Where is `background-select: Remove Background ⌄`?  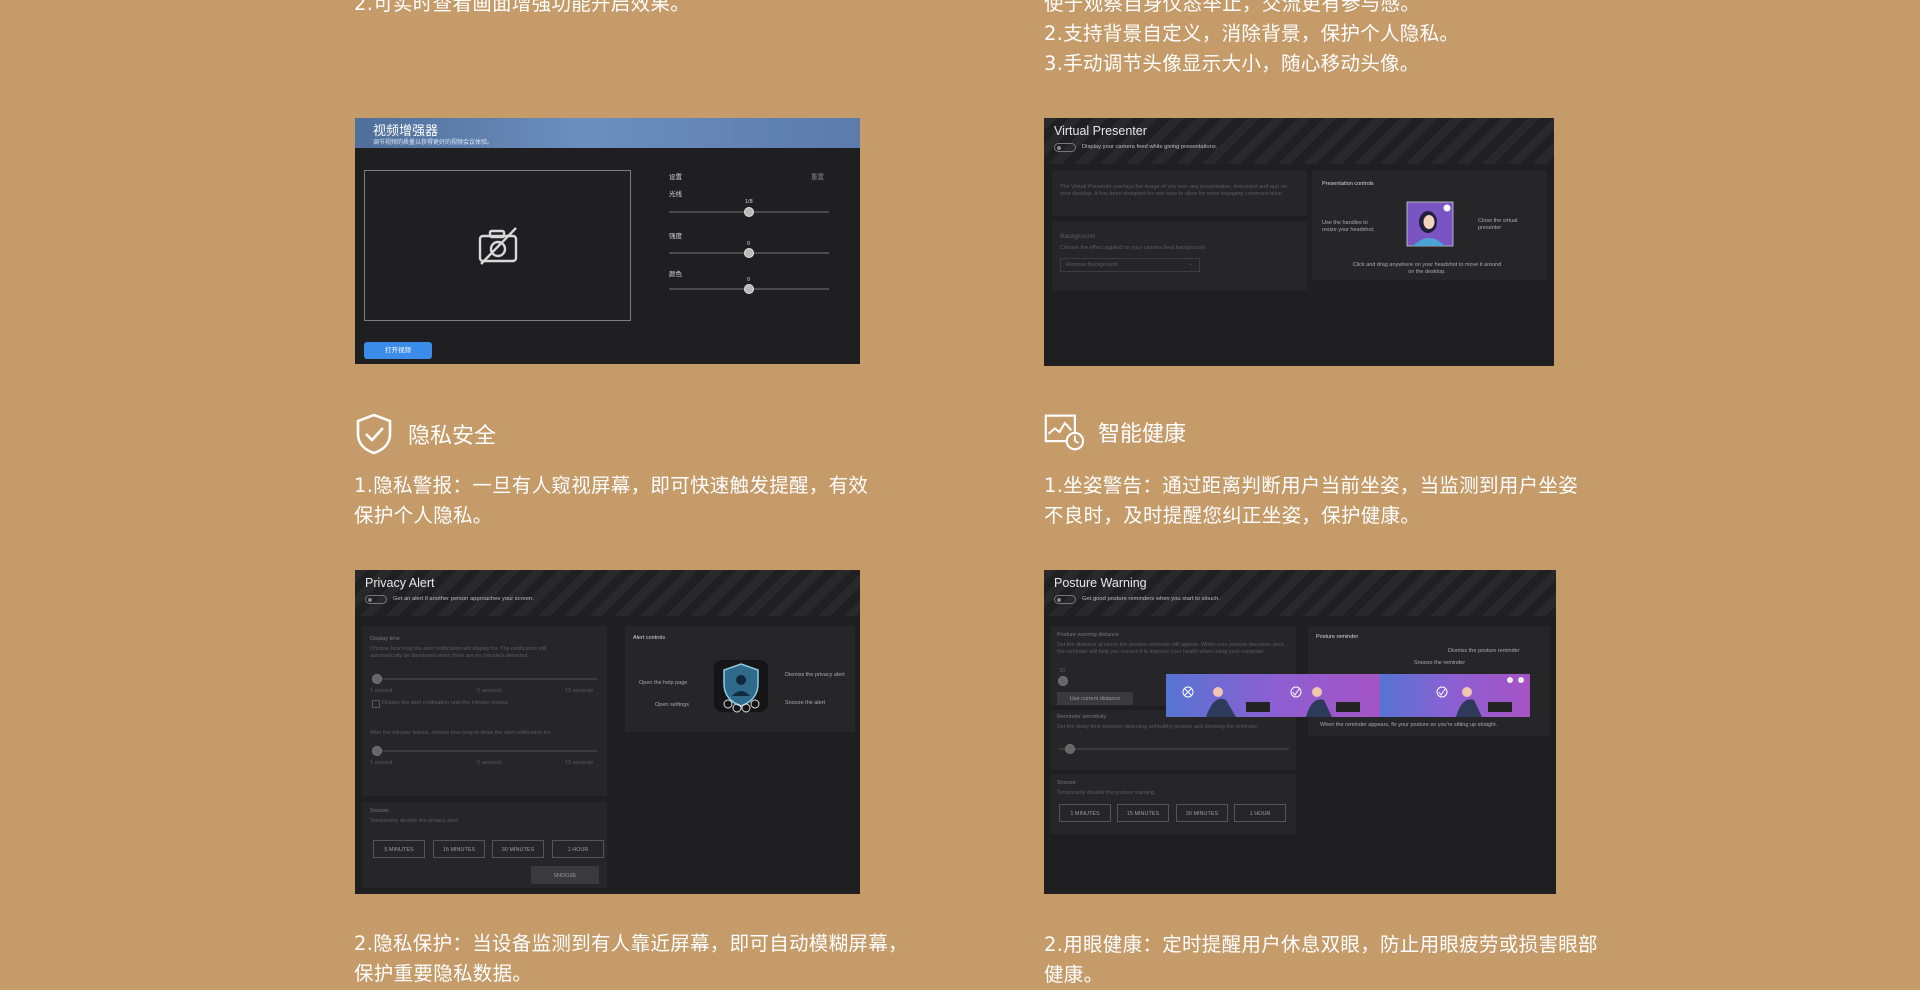 background-select: Remove Background ⌄ is located at coordinates (1130, 265).